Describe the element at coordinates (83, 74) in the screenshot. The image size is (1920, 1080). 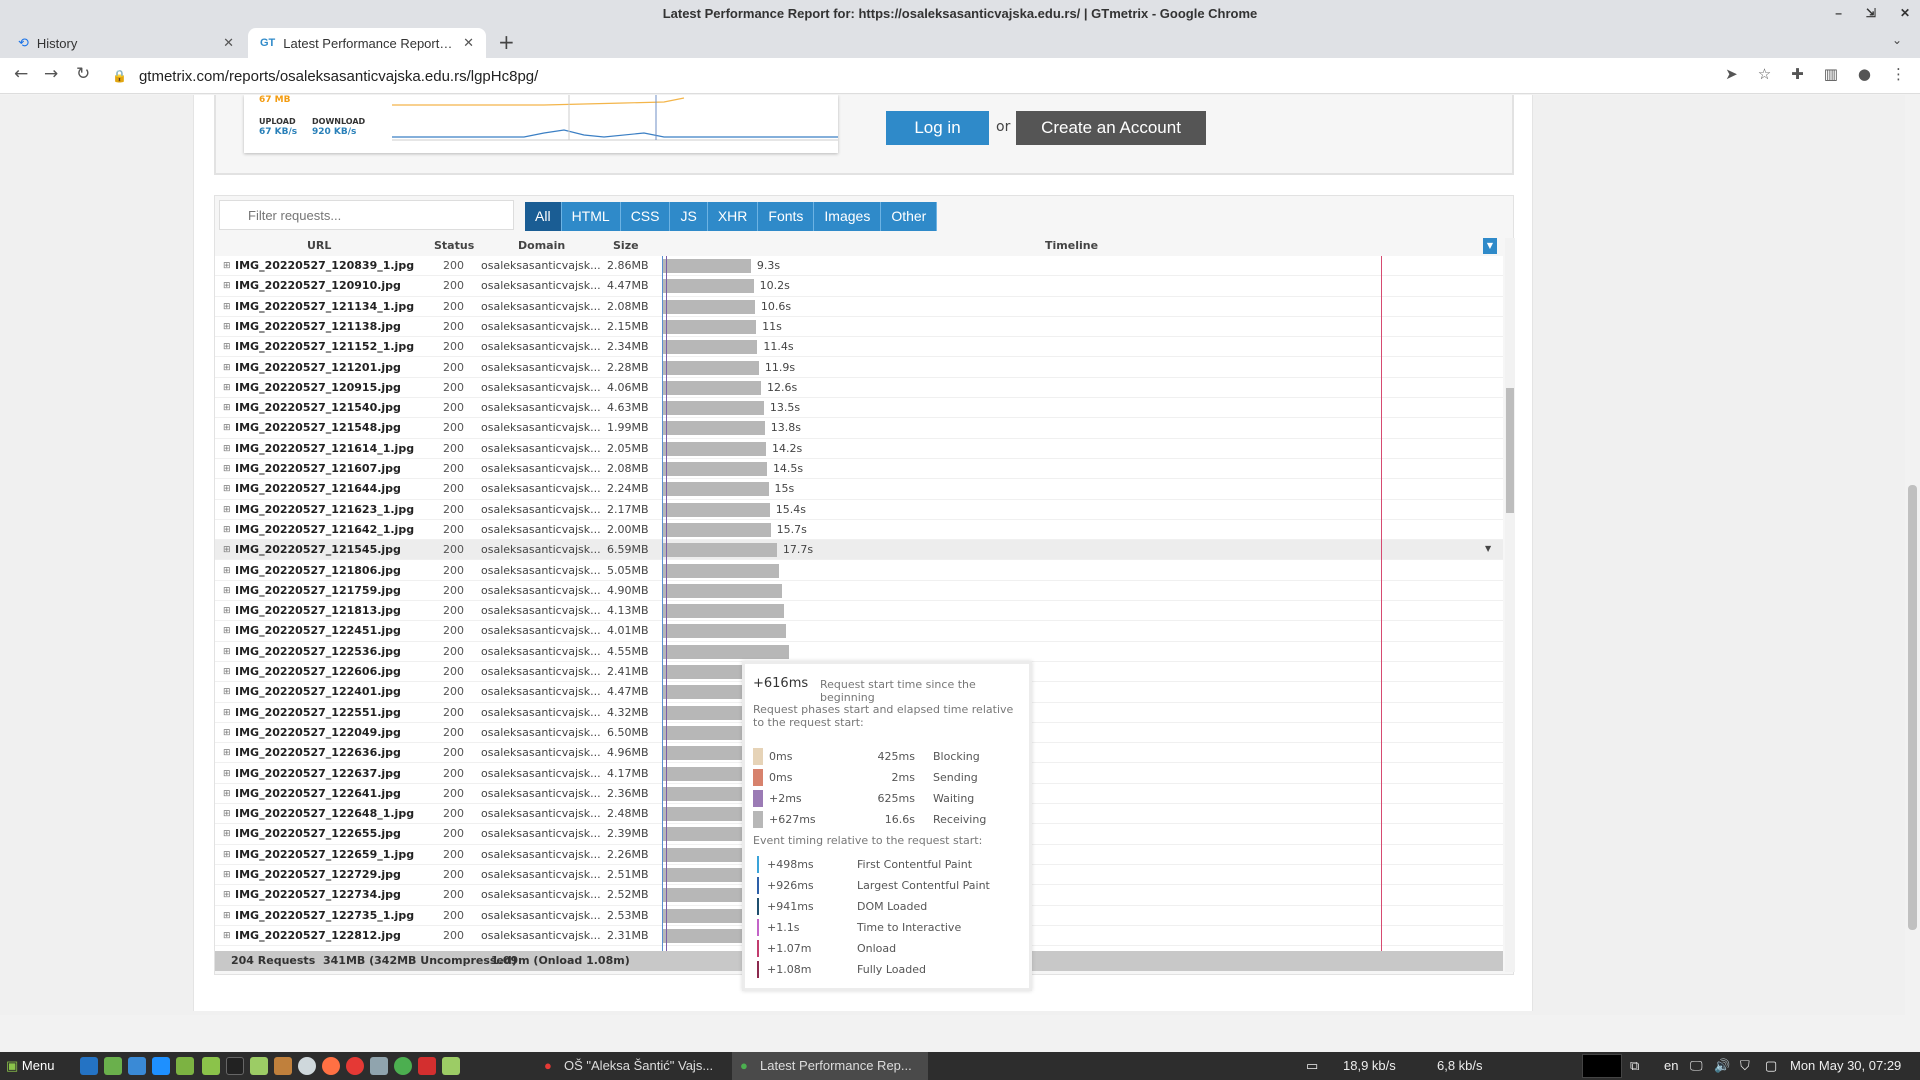
I see `reload-icon: ↻` at that location.